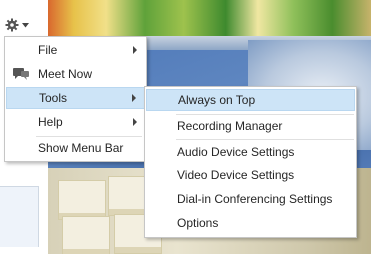  Describe the element at coordinates (12, 25) in the screenshot. I see `gear-icon` at that location.